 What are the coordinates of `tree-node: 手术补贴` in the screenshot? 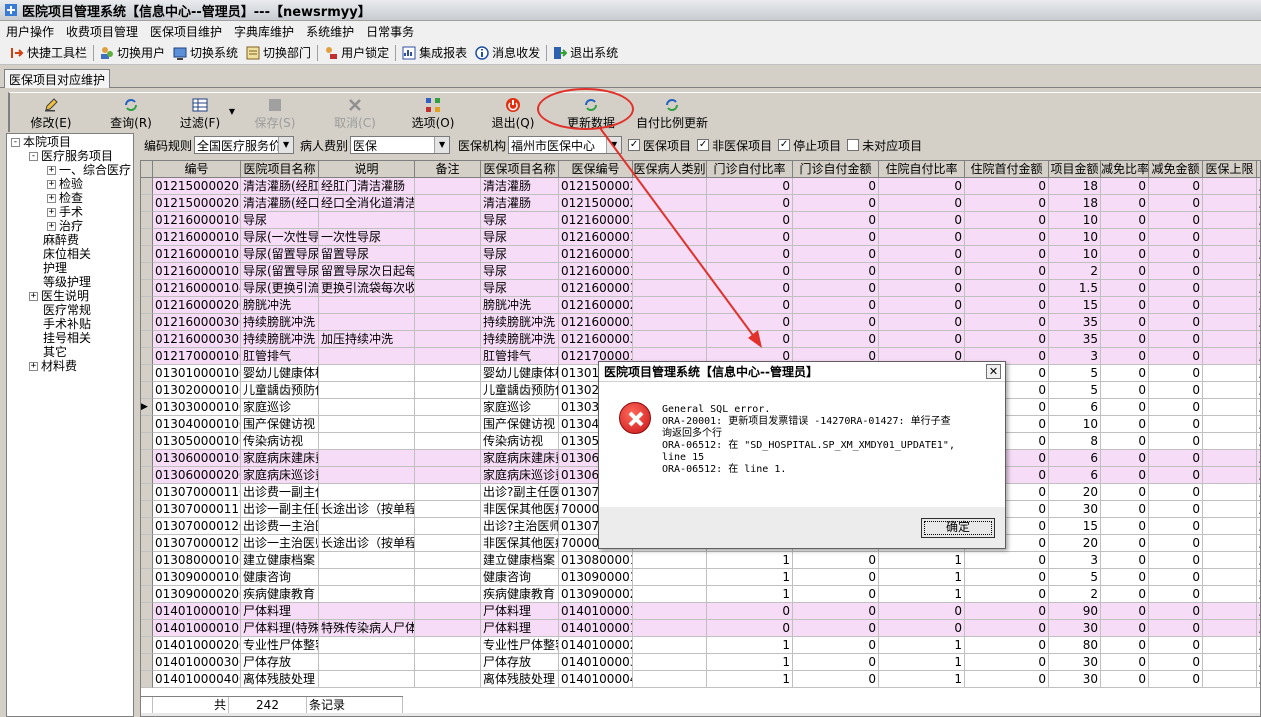 It's located at (67, 324).